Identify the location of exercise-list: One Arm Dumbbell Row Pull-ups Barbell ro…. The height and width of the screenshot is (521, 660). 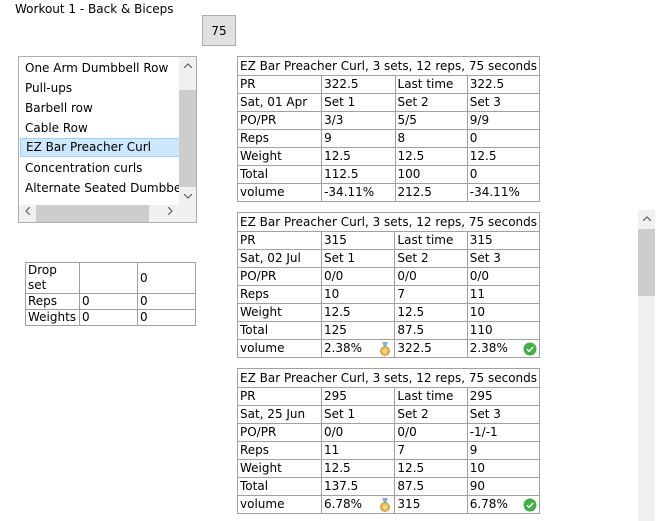
(107, 139).